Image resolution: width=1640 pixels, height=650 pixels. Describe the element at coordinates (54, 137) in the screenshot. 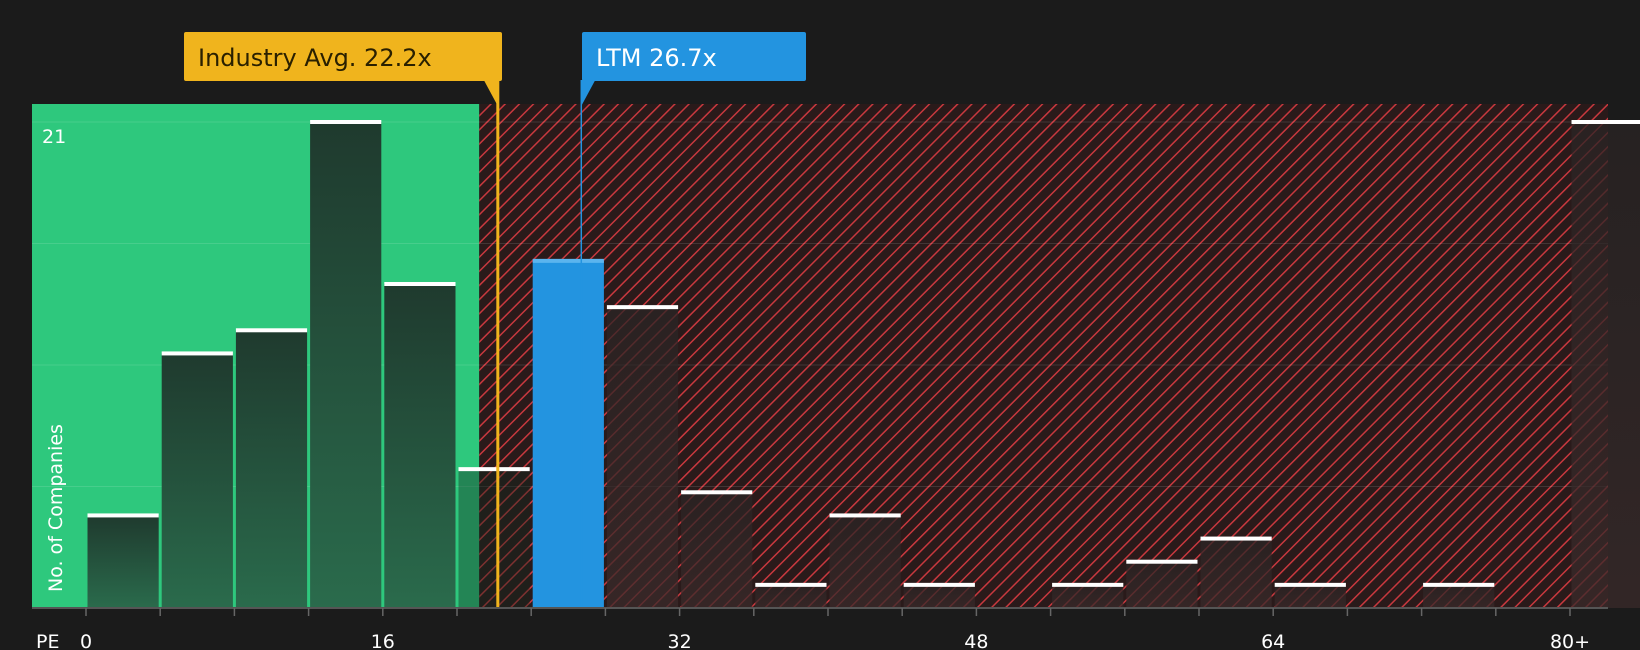

I see `y-tick-label: 21` at that location.